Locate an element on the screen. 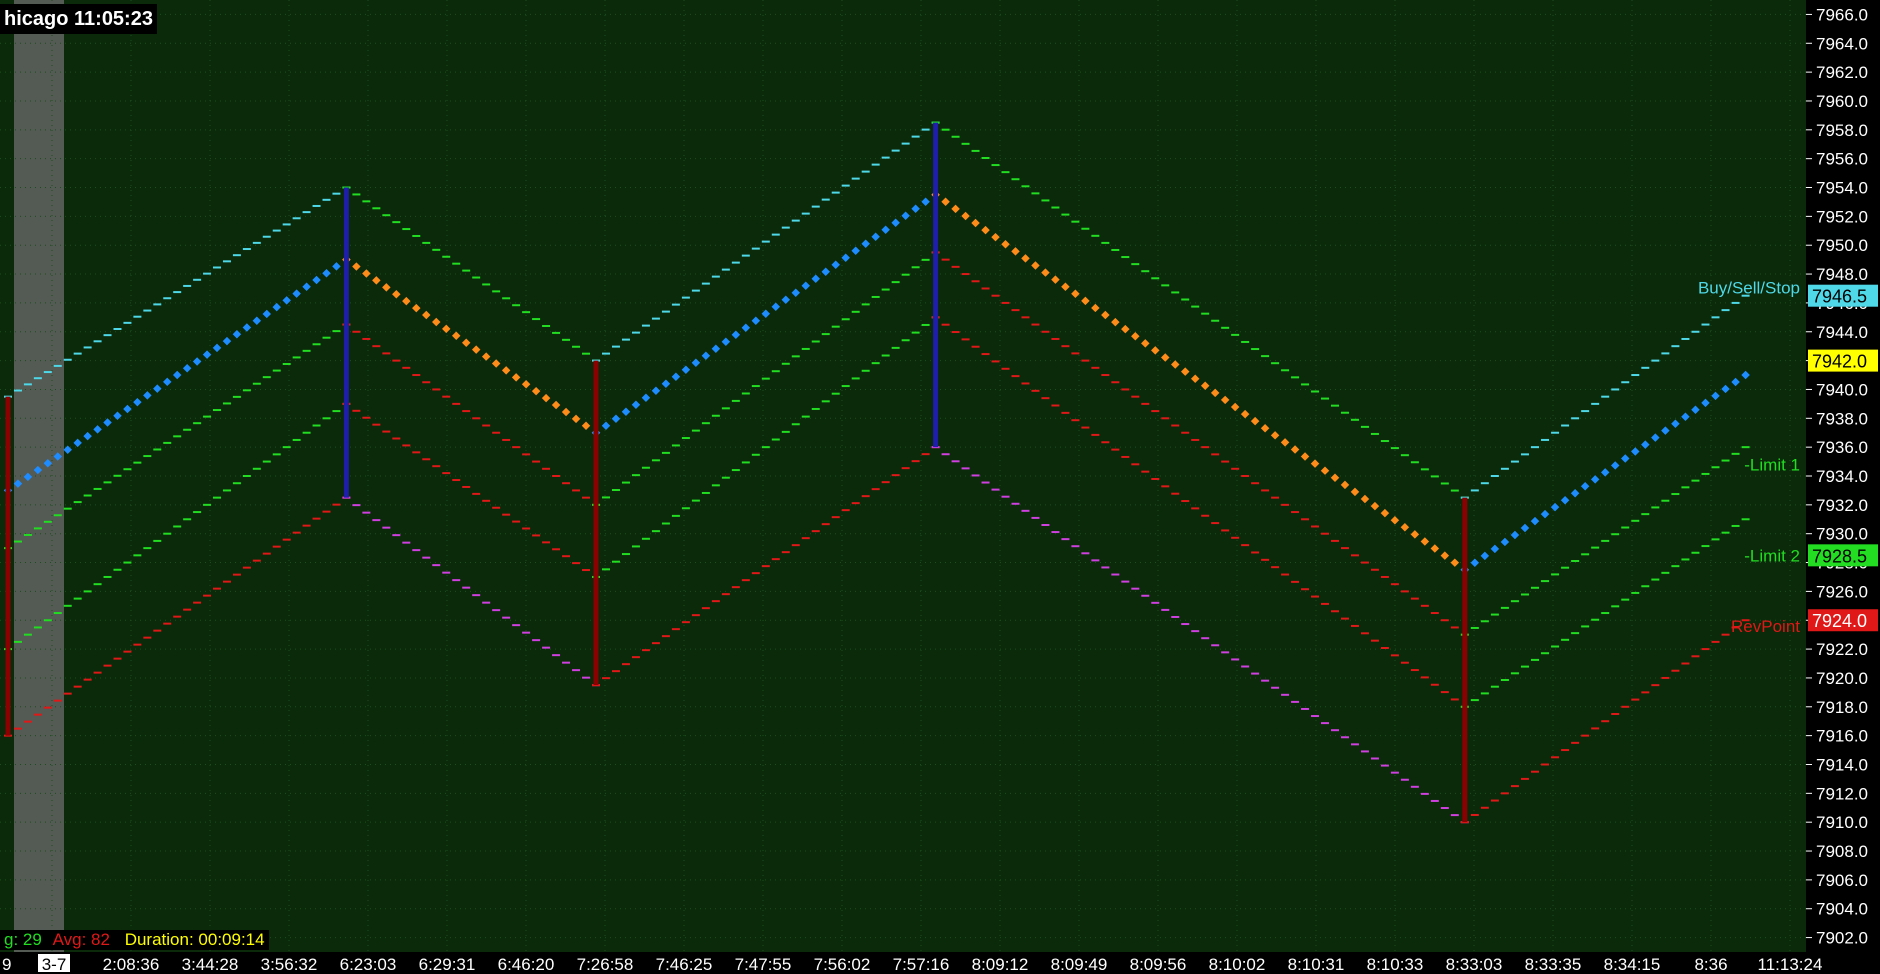 The height and width of the screenshot is (974, 1880). y-tick-label: 7910.0 is located at coordinates (1842, 822).